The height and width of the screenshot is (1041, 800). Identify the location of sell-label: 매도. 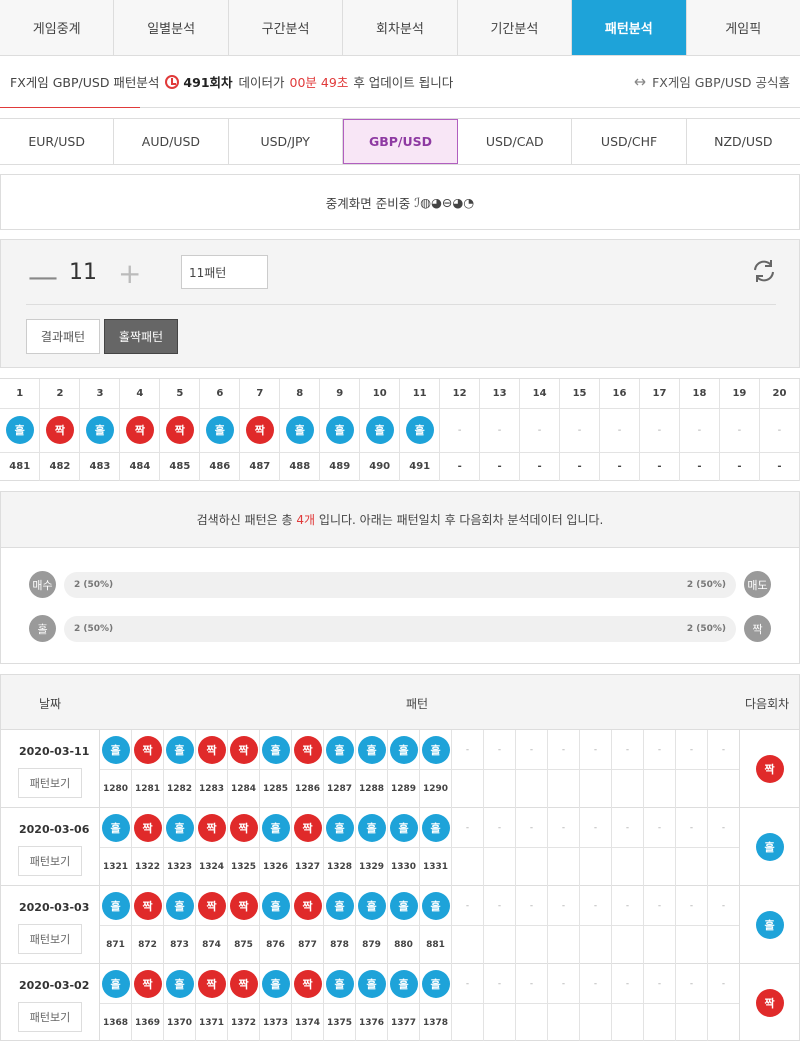
(757, 584).